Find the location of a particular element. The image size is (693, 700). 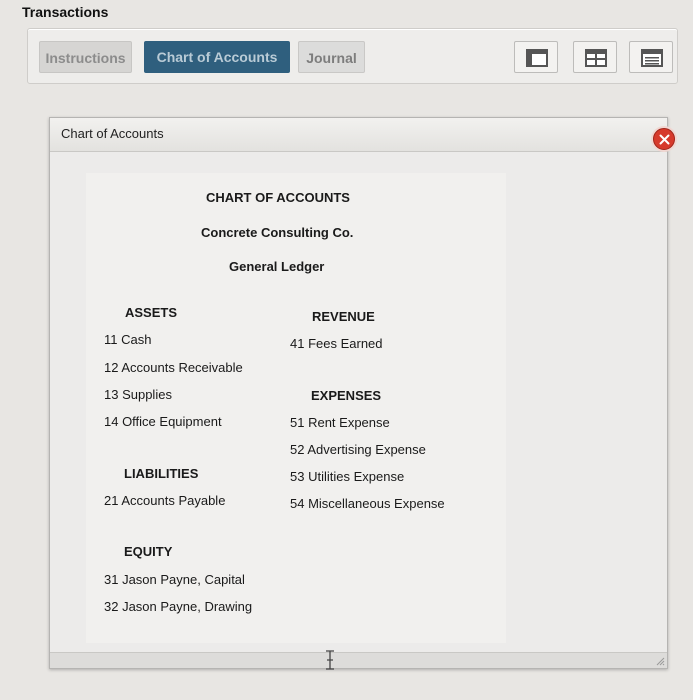

account-item: 51 Rent Expense is located at coordinates (340, 422).